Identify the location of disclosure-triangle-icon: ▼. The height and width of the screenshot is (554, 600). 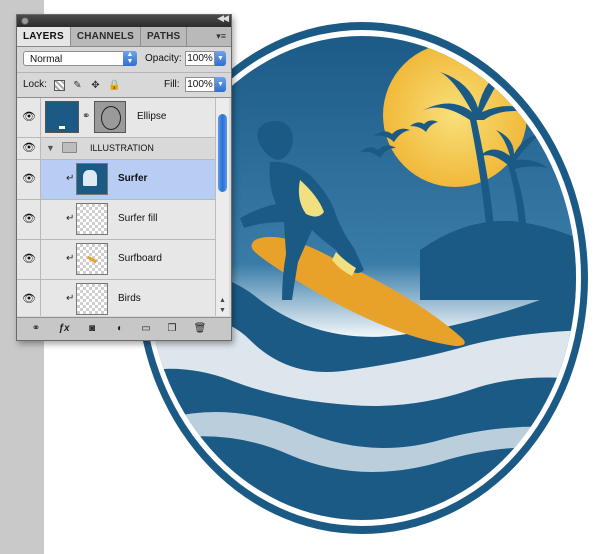
(50, 148).